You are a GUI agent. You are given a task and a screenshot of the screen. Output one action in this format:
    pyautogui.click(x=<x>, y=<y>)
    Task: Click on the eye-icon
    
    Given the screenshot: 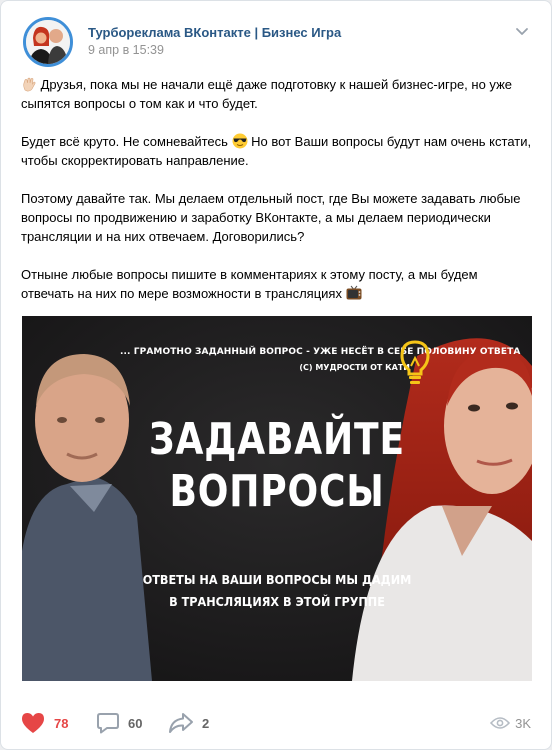 What is the action you would take?
    pyautogui.click(x=500, y=723)
    